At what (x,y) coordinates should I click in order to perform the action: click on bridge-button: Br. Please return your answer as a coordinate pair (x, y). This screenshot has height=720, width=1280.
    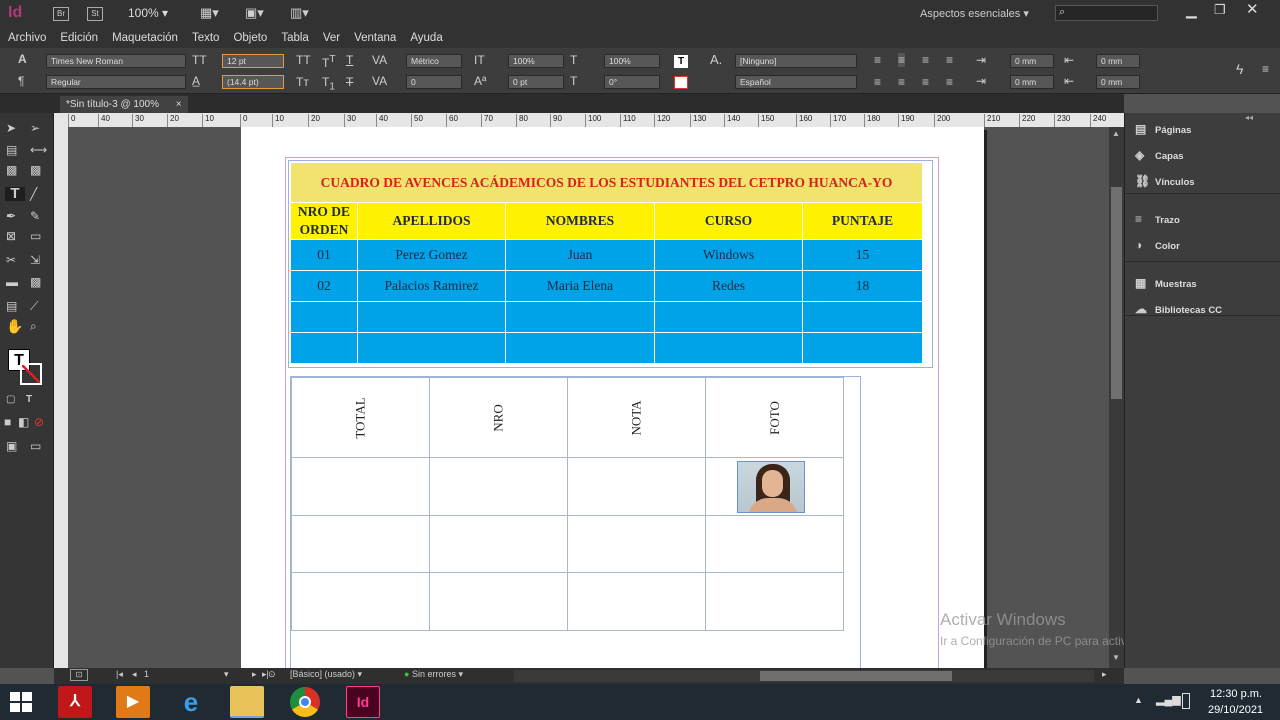
    Looking at the image, I should click on (61, 14).